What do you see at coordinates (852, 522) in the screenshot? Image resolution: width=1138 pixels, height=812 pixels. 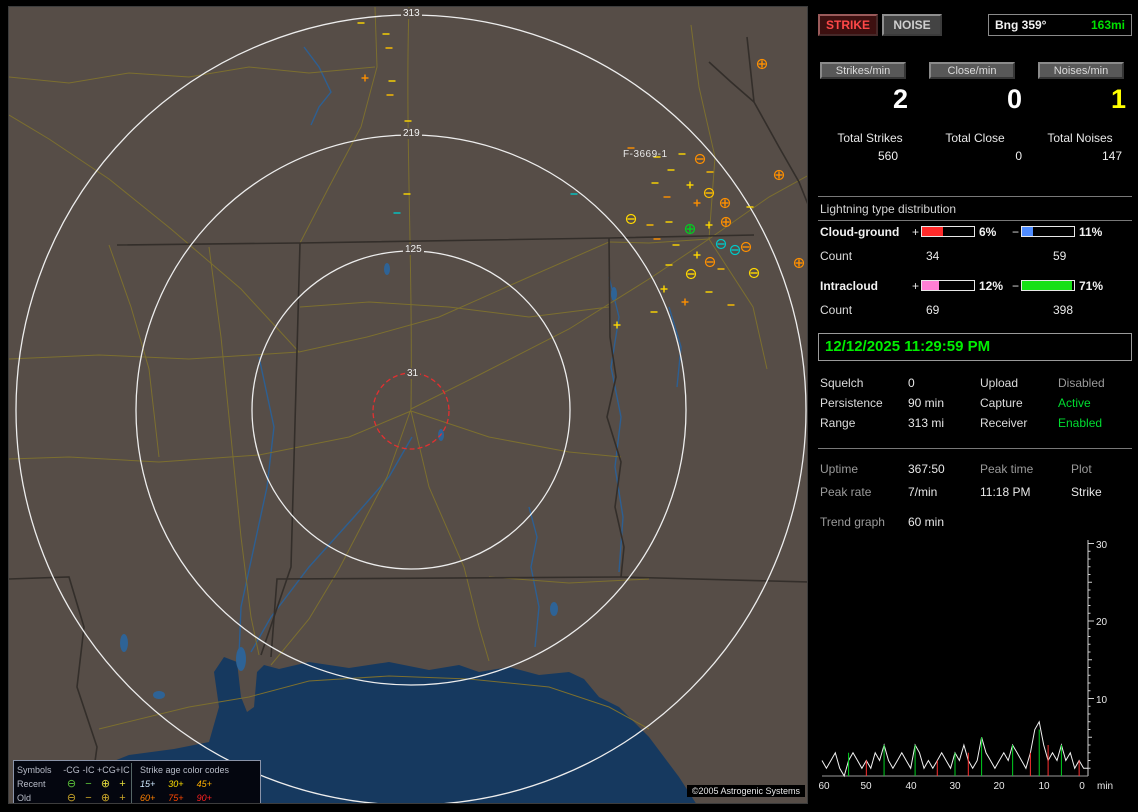 I see `trend-graph-label: Trend graph` at bounding box center [852, 522].